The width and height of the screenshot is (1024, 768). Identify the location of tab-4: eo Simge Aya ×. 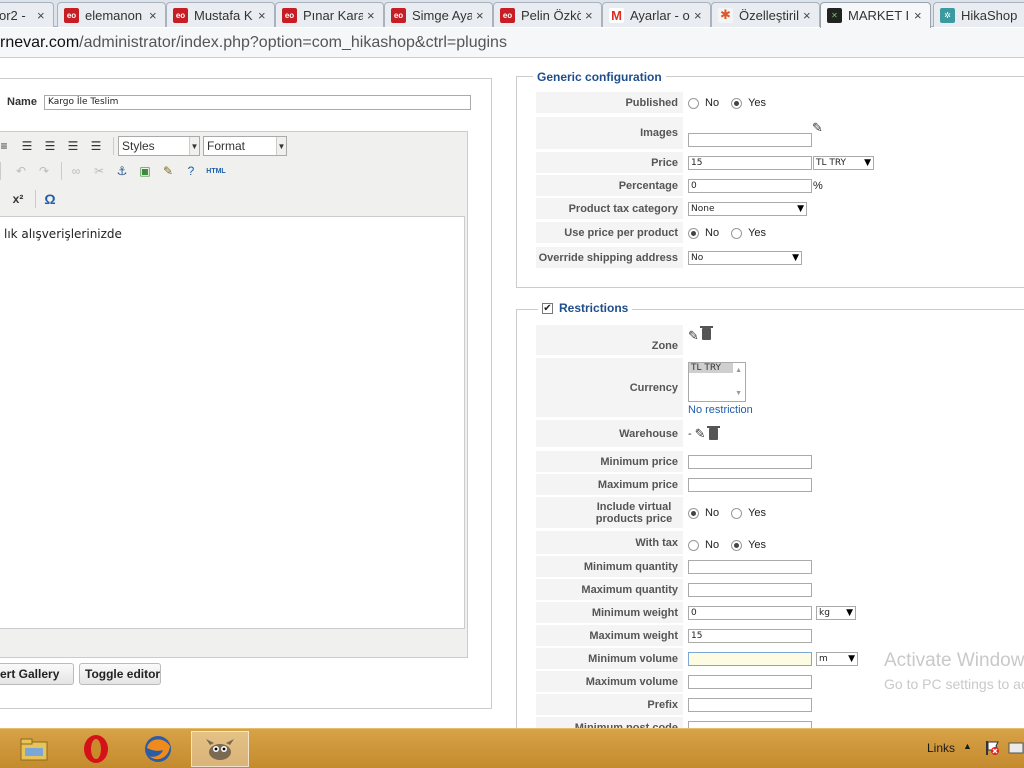
(438, 14).